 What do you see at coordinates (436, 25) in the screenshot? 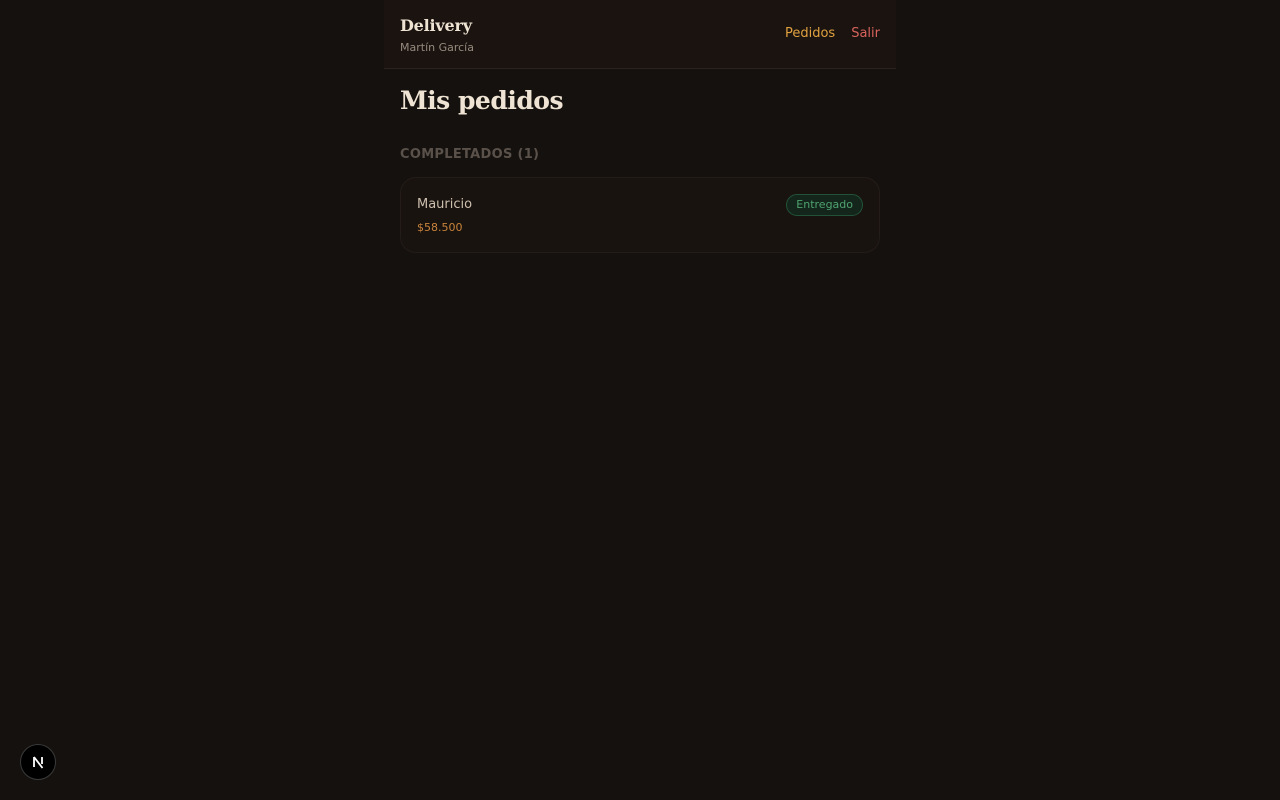
I see `app-title: Delivery` at bounding box center [436, 25].